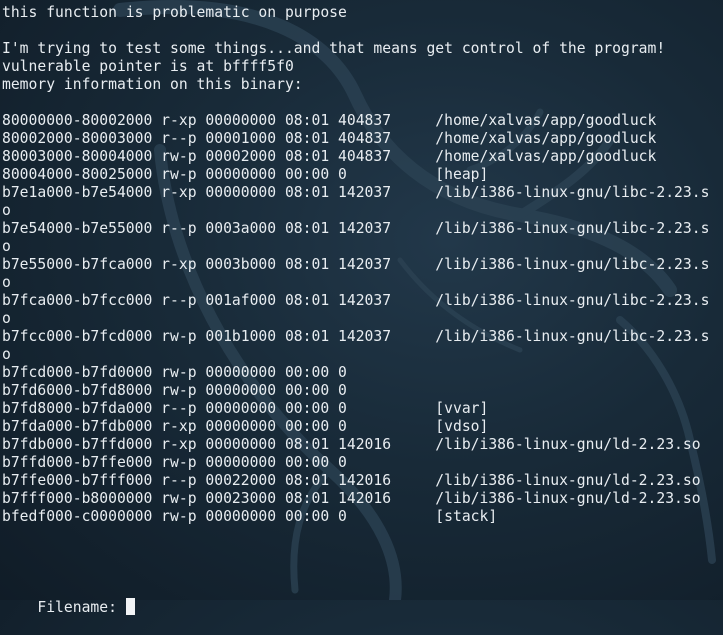 This screenshot has height=635, width=723. I want to click on memory-map-line: b7fd6000-b7fd8000 rw-p 00000000 00:00 0, so click(174, 390).